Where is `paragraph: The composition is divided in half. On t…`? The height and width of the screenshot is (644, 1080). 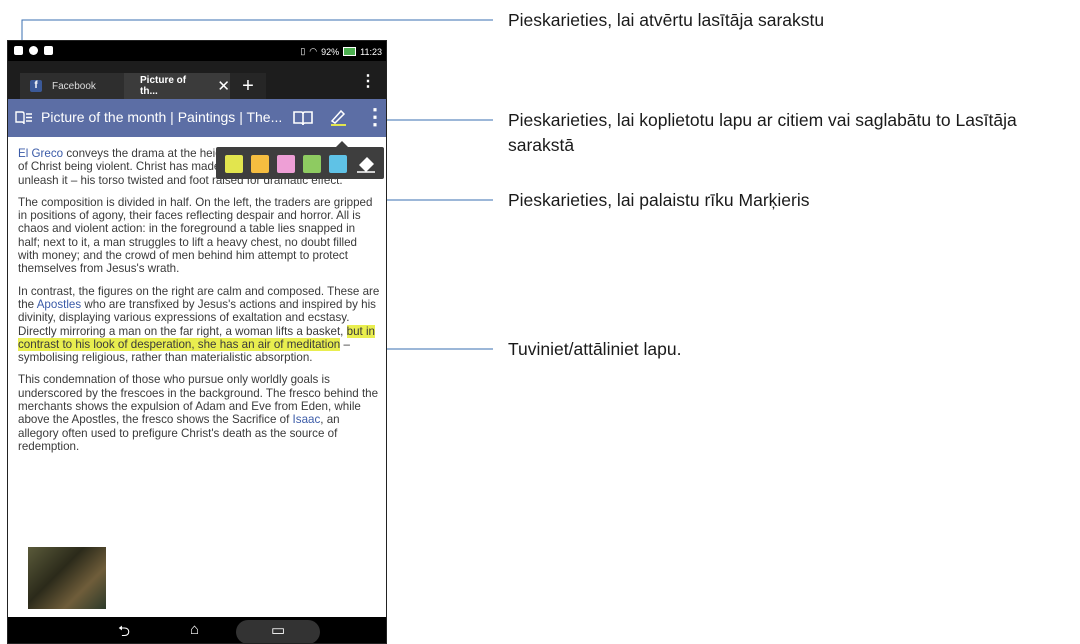 paragraph: The composition is divided in half. On t… is located at coordinates (195, 235).